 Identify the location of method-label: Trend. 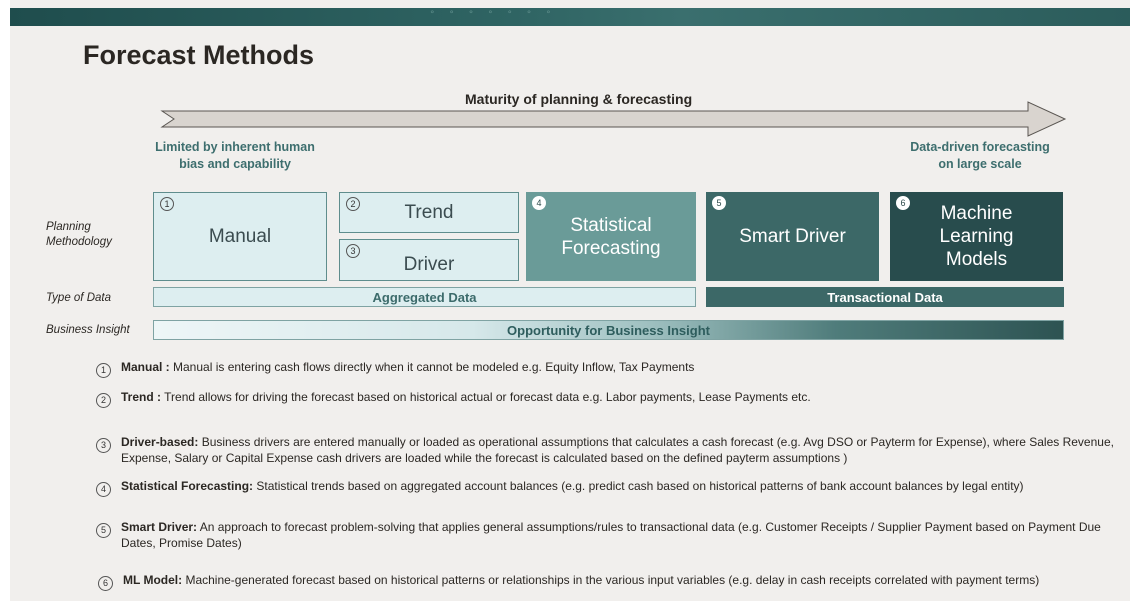
(429, 212).